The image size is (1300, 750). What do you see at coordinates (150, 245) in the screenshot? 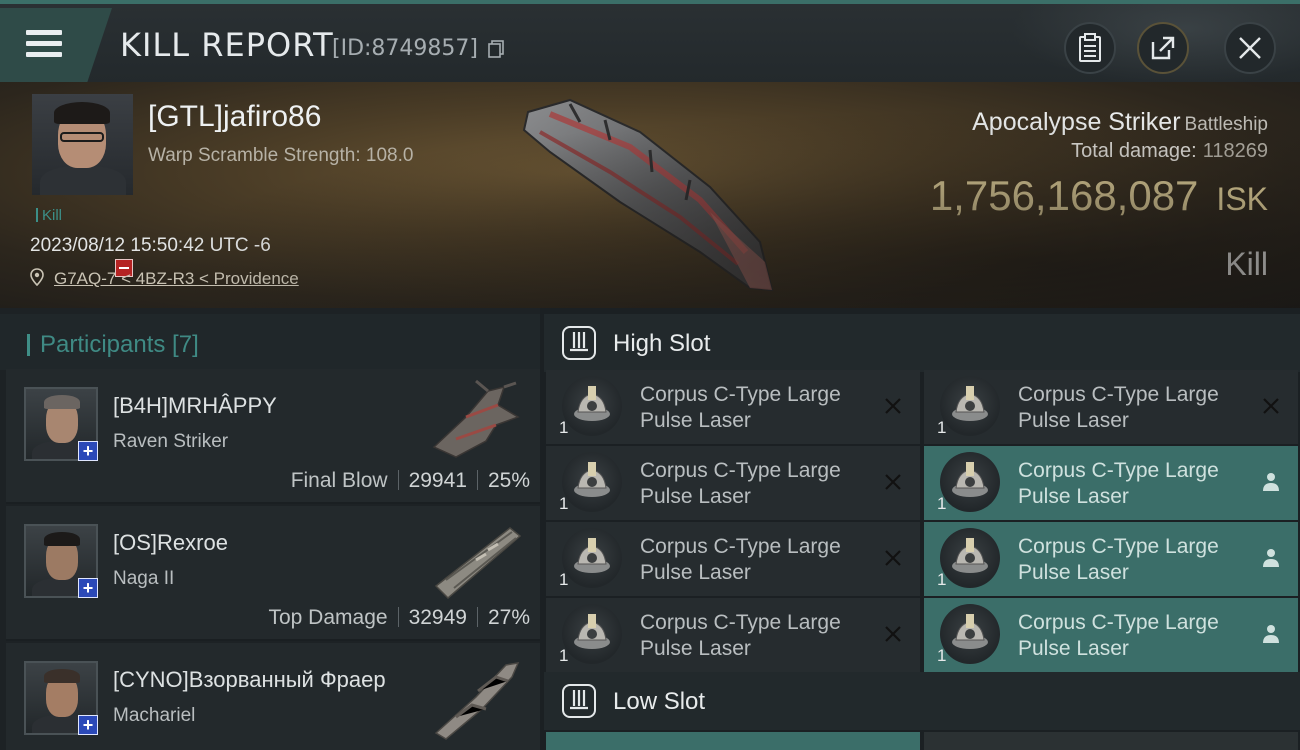
I see `kill-datetime: 2023/08/12 15:50:42 UTC -6` at bounding box center [150, 245].